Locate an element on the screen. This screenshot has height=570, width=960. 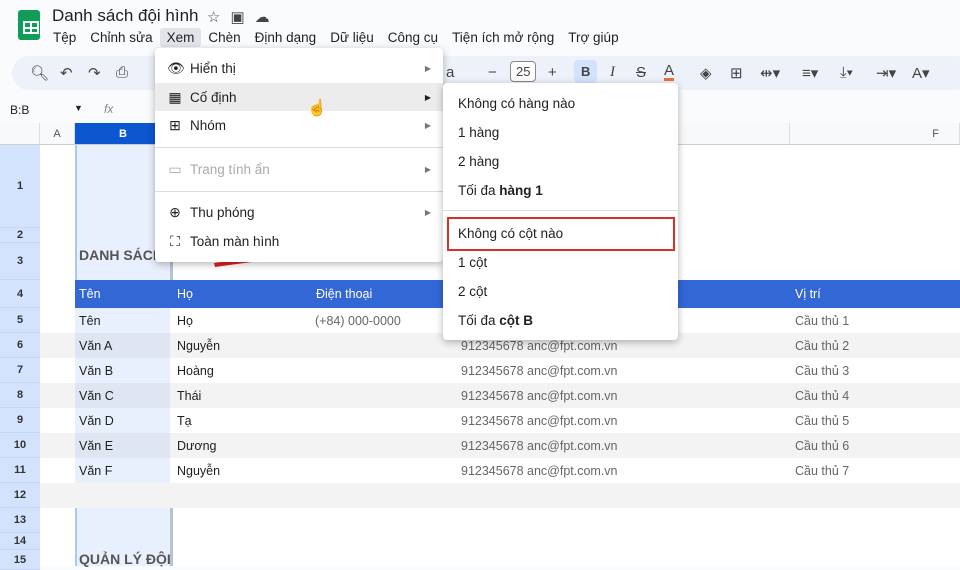
fullscreen-icon: ⛶ is located at coordinates (175, 240).